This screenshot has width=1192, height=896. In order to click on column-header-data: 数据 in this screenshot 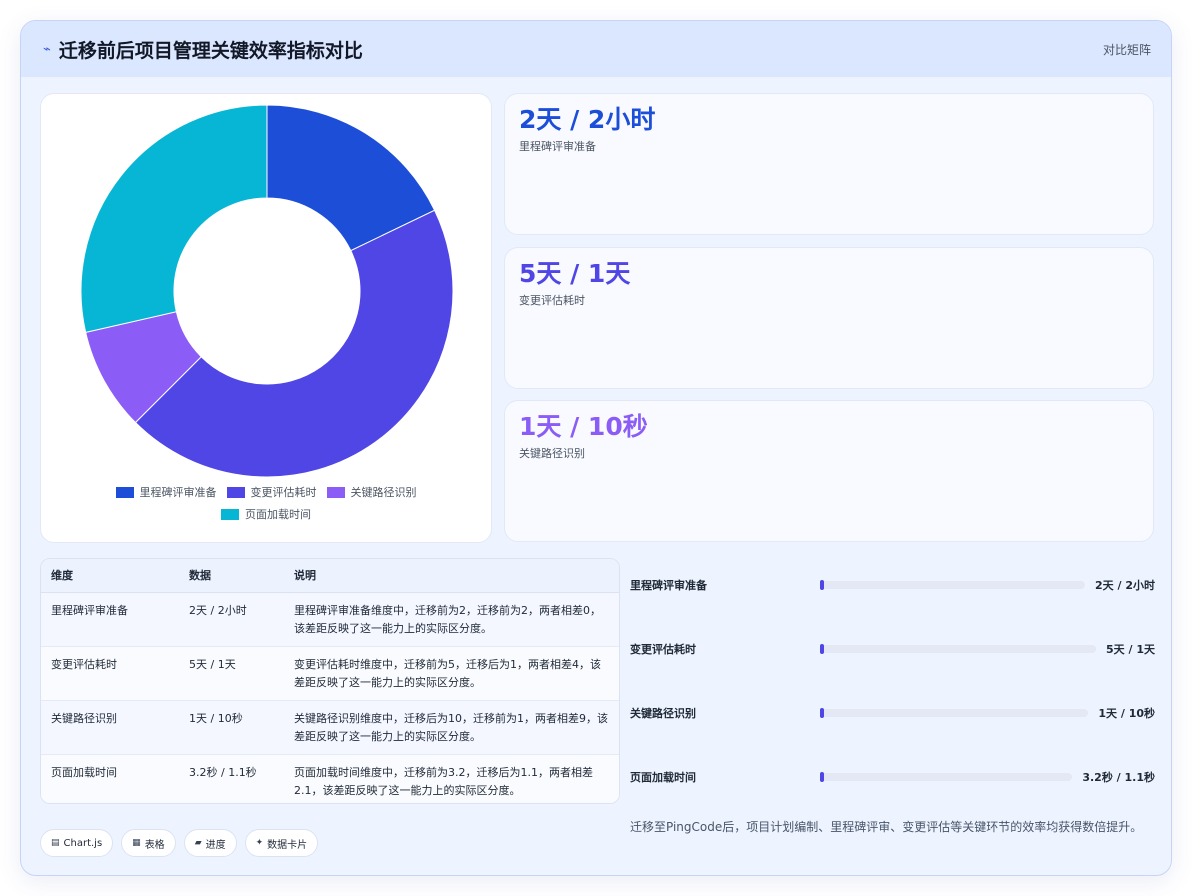, I will do `click(231, 576)`.